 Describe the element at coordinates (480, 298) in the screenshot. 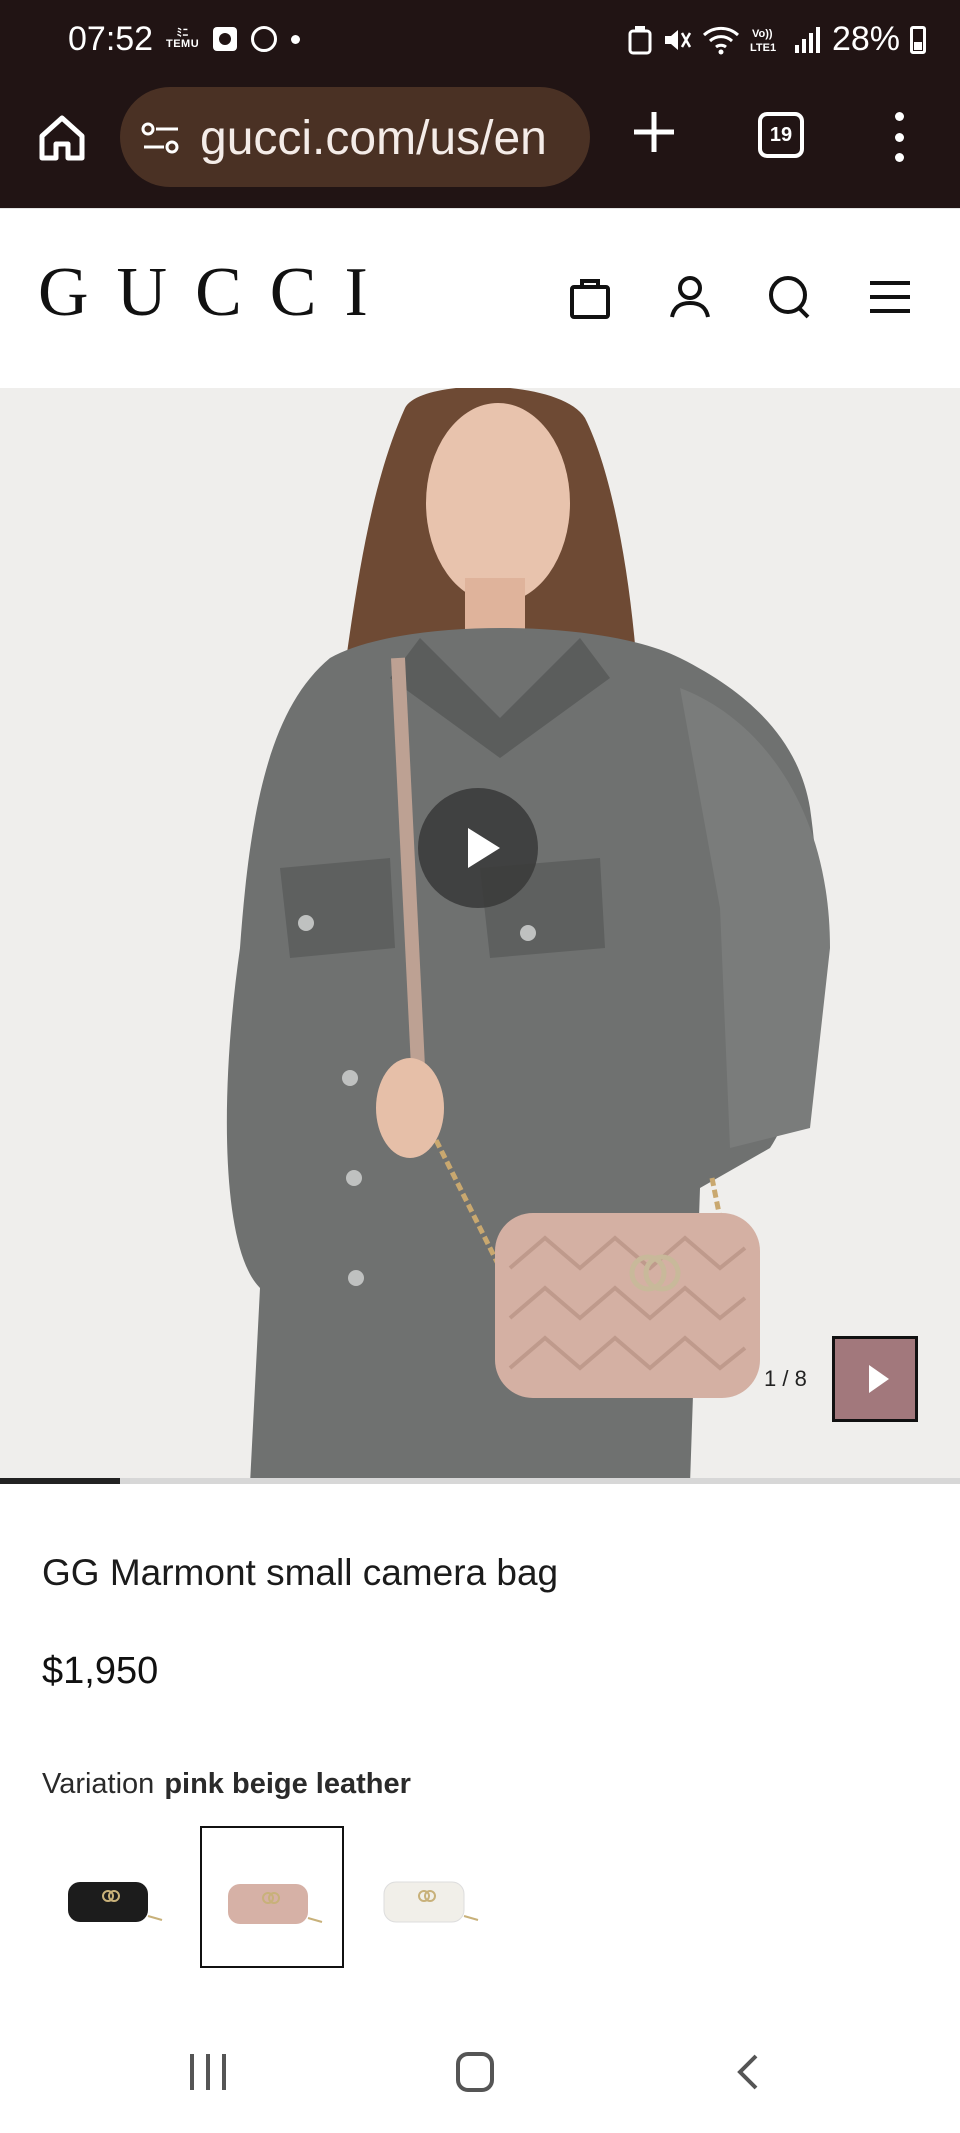

I see `site-header: GUCCI` at that location.